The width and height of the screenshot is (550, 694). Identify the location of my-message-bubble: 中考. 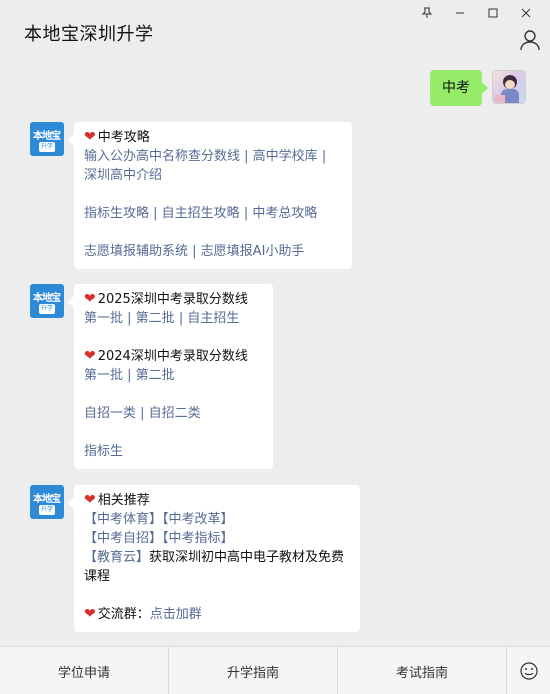
(459, 88).